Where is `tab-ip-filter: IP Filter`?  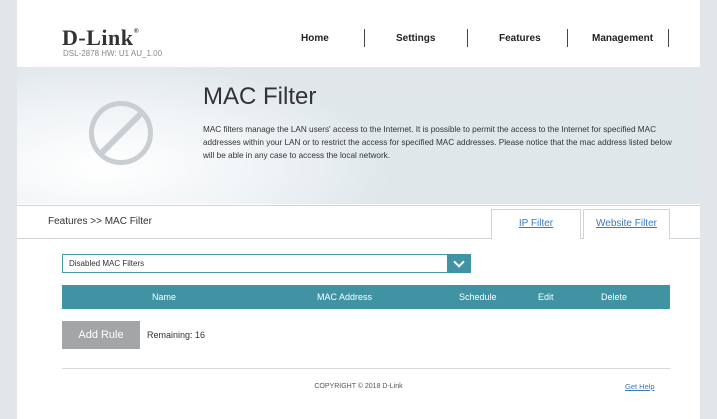
tab-ip-filter: IP Filter is located at coordinates (536, 224).